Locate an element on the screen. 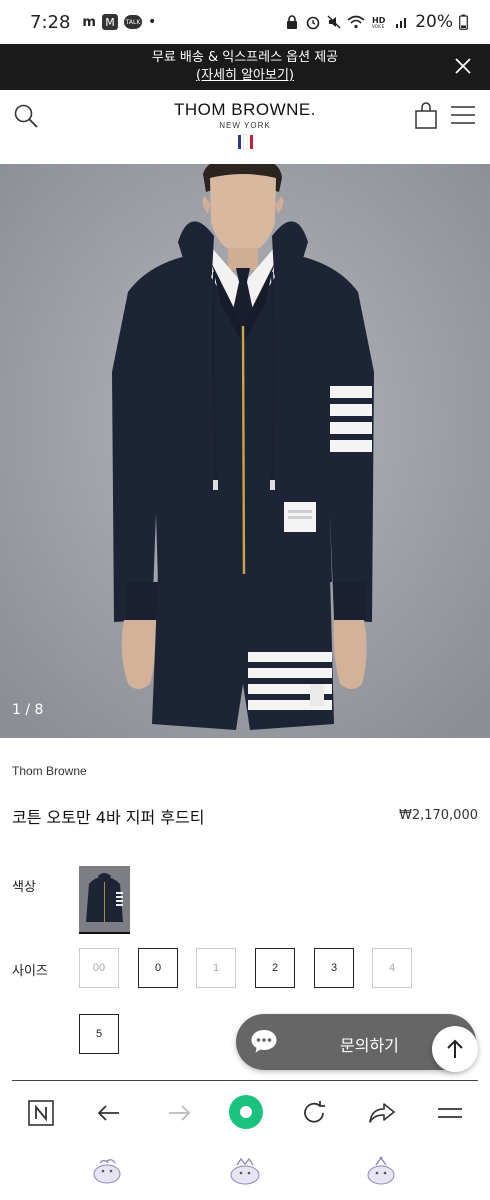 The width and height of the screenshot is (490, 1200). hamburger-menu-icon is located at coordinates (463, 115).